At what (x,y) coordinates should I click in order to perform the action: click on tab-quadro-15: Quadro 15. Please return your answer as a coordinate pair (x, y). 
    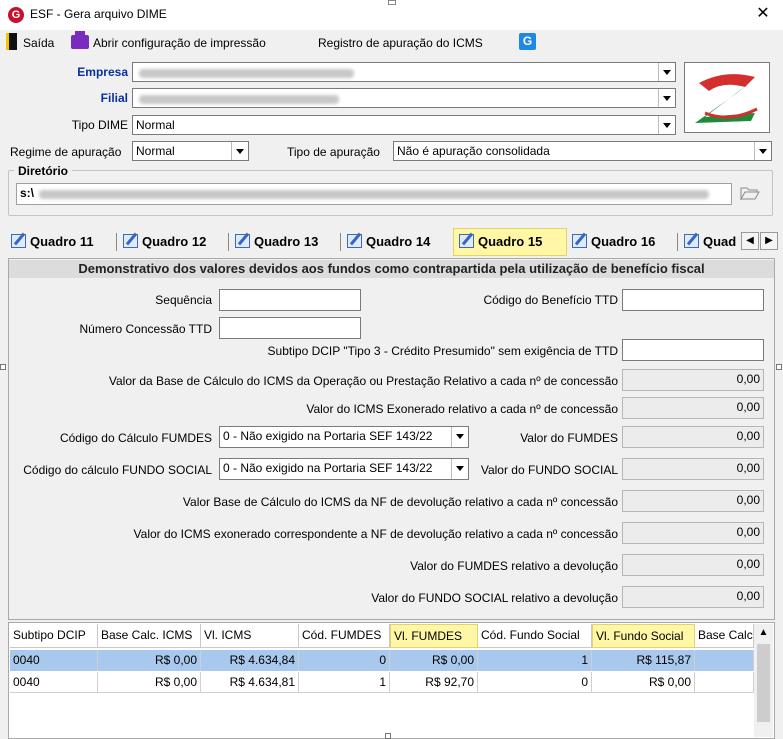
    Looking at the image, I should click on (500, 242).